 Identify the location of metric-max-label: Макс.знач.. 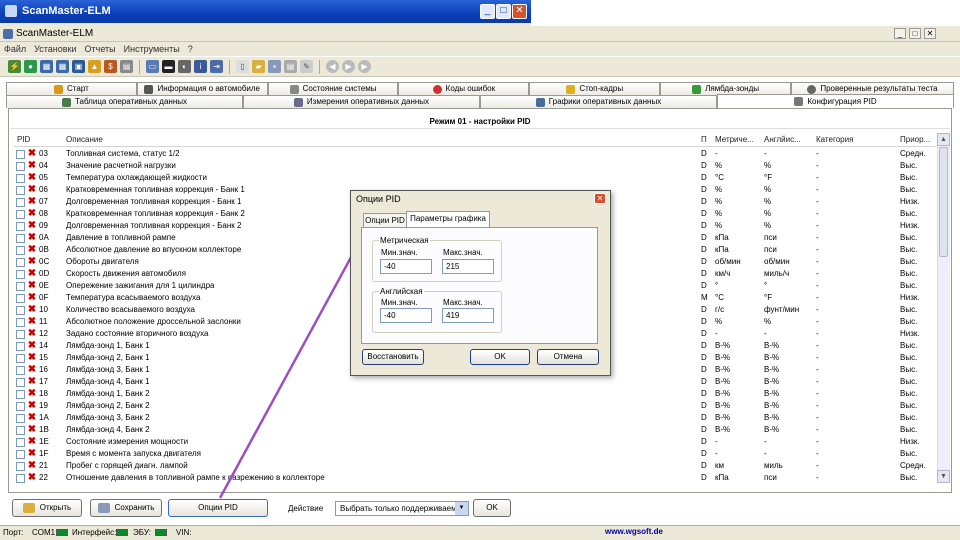
(463, 252).